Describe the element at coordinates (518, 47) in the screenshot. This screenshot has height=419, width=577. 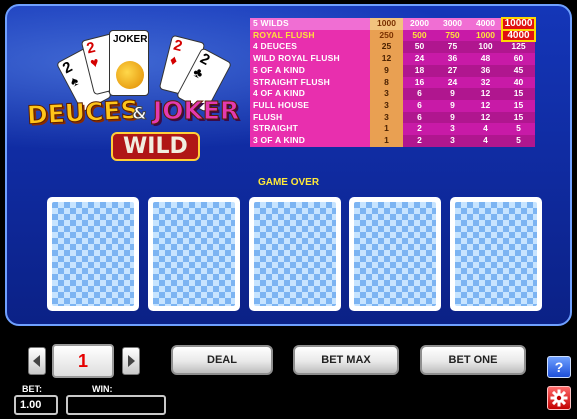
I see `paytable-payout: 125` at that location.